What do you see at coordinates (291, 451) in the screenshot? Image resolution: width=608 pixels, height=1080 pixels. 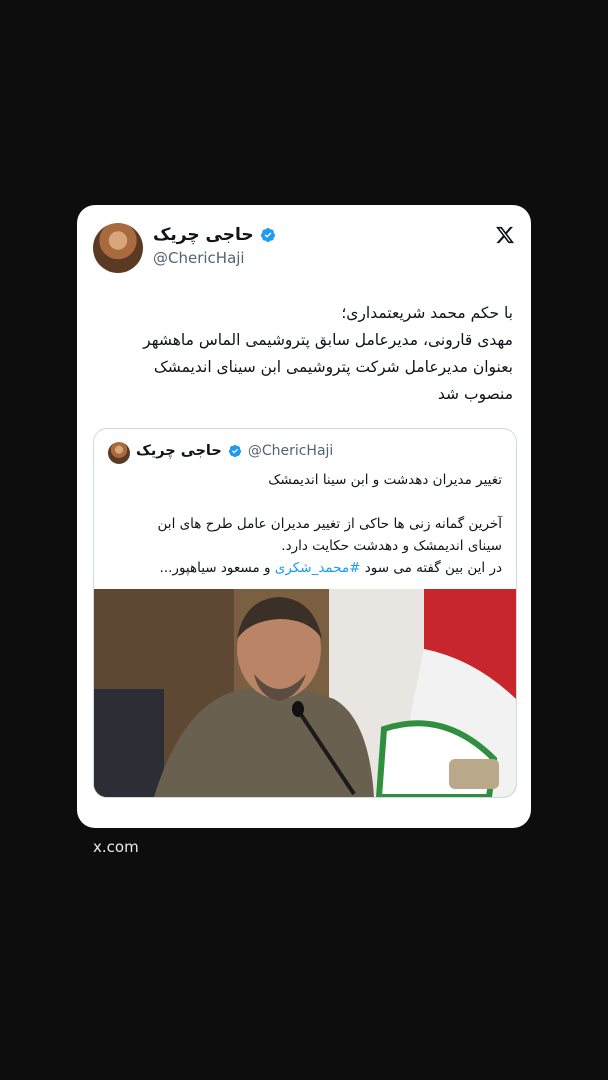 I see `quoted-author-handle: @ChericHaji` at bounding box center [291, 451].